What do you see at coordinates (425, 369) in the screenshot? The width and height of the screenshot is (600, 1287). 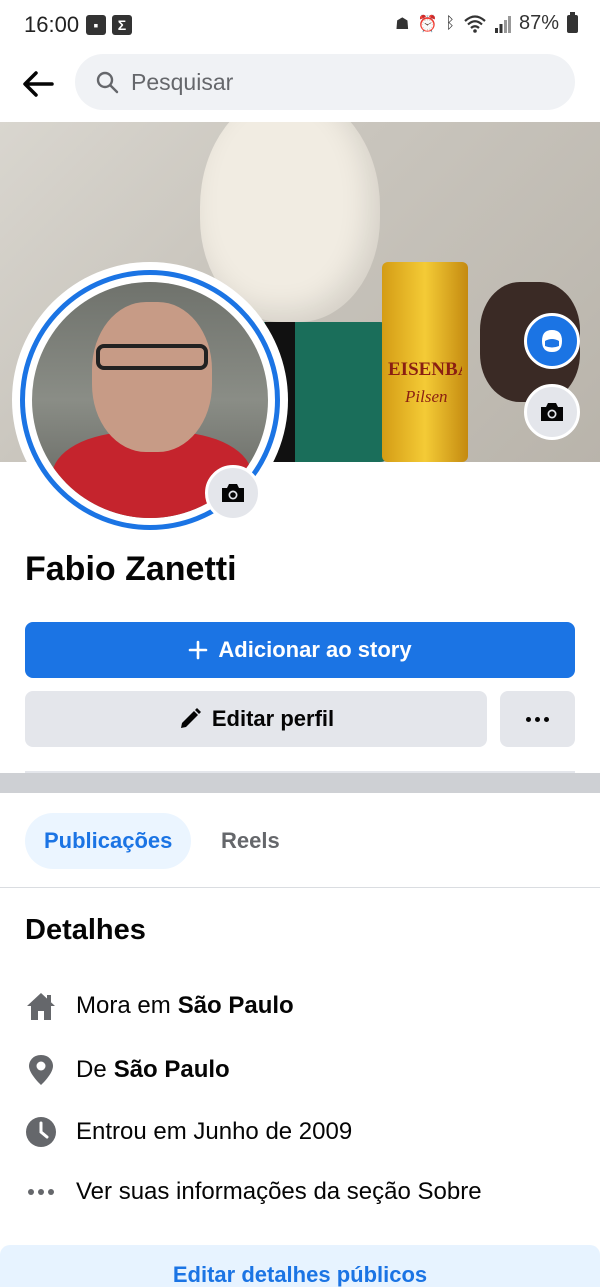 I see `can-brand: EISENBAH` at bounding box center [425, 369].